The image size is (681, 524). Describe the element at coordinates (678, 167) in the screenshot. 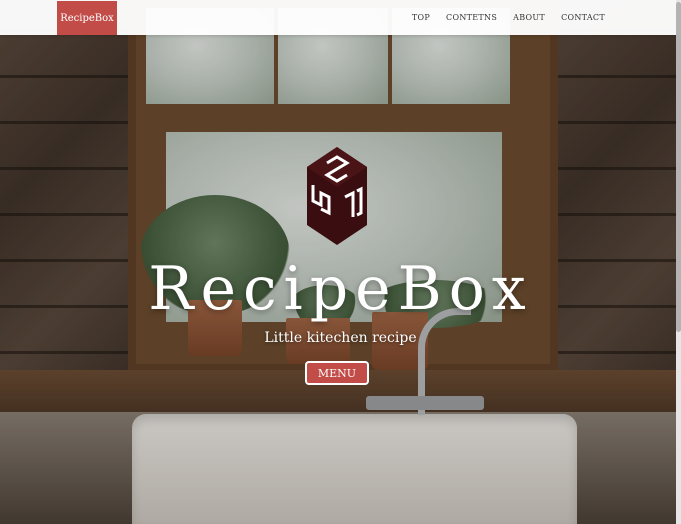

I see `scrollbar-thumb` at that location.